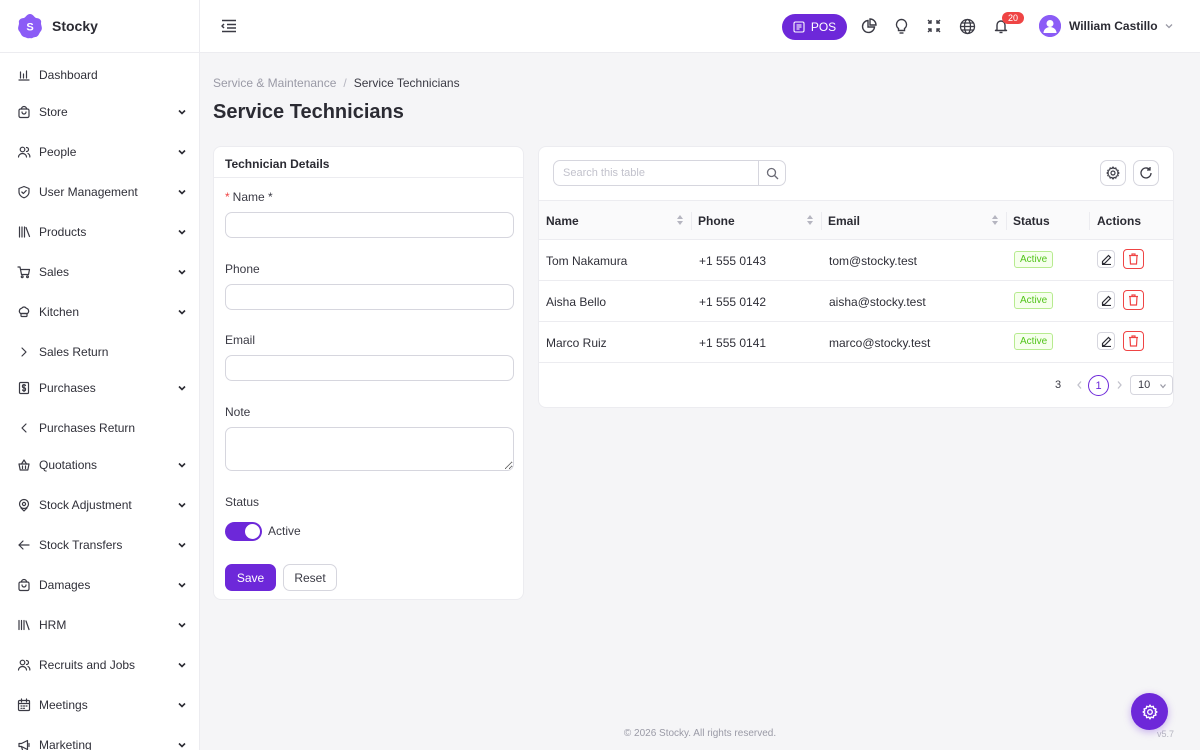 Image resolution: width=1200 pixels, height=750 pixels. What do you see at coordinates (369, 449) in the screenshot?
I see `note-field` at bounding box center [369, 449].